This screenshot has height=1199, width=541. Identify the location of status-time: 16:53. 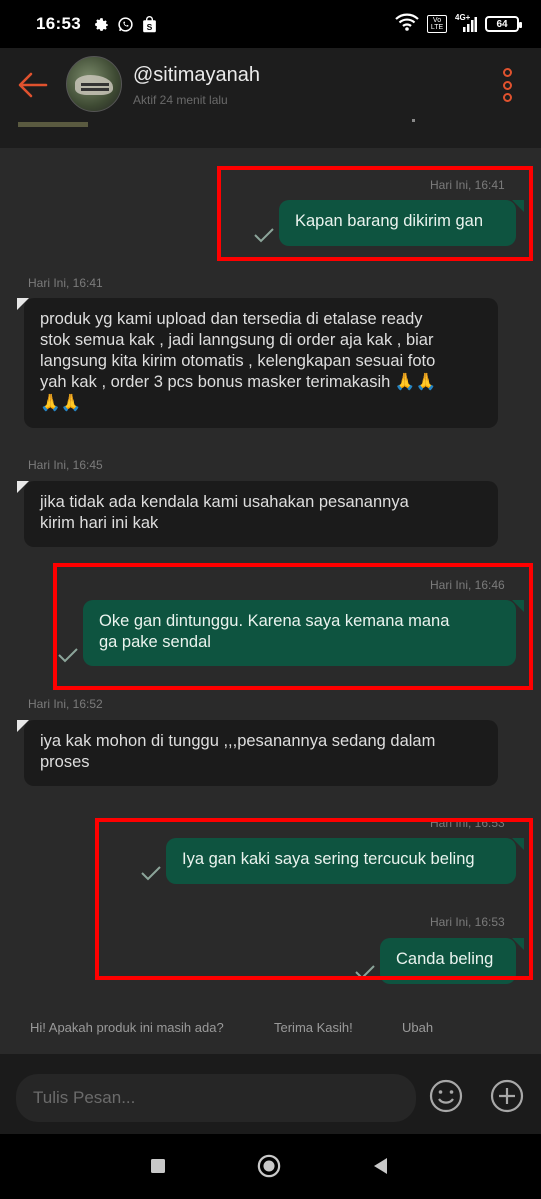
(58, 23).